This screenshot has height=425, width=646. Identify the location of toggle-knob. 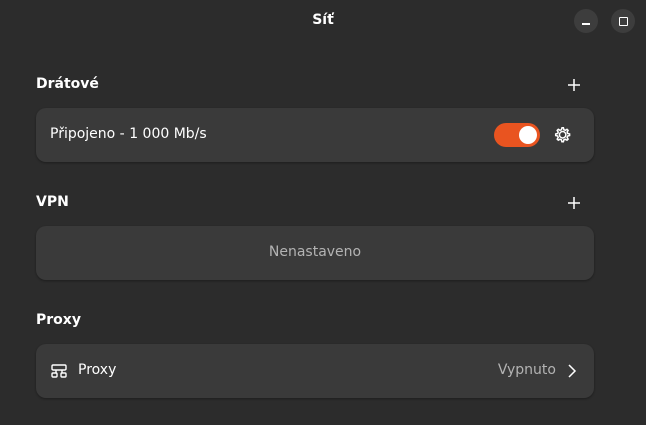
(528, 135).